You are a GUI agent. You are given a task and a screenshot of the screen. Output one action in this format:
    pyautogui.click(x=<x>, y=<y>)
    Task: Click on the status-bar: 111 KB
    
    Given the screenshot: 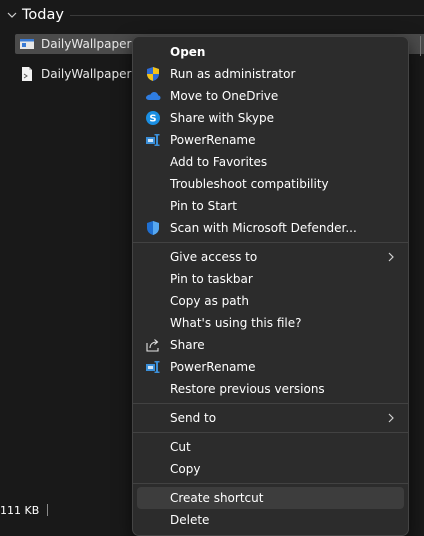 What is the action you would take?
    pyautogui.click(x=24, y=510)
    